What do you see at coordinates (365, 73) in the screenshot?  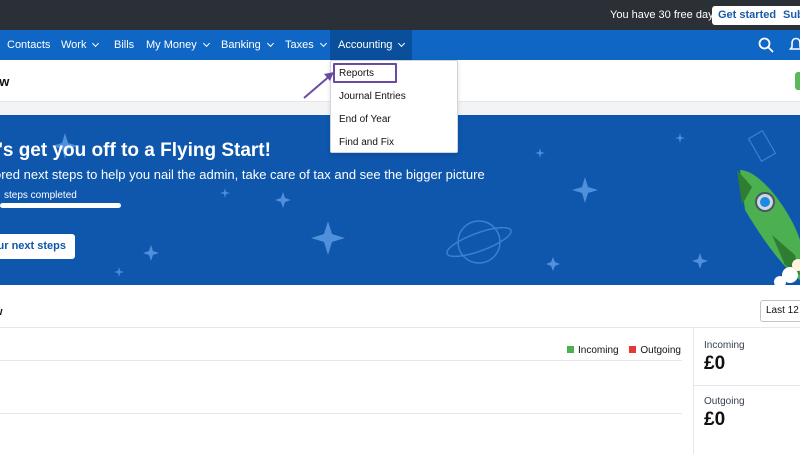 I see `reports-highlight-box` at bounding box center [365, 73].